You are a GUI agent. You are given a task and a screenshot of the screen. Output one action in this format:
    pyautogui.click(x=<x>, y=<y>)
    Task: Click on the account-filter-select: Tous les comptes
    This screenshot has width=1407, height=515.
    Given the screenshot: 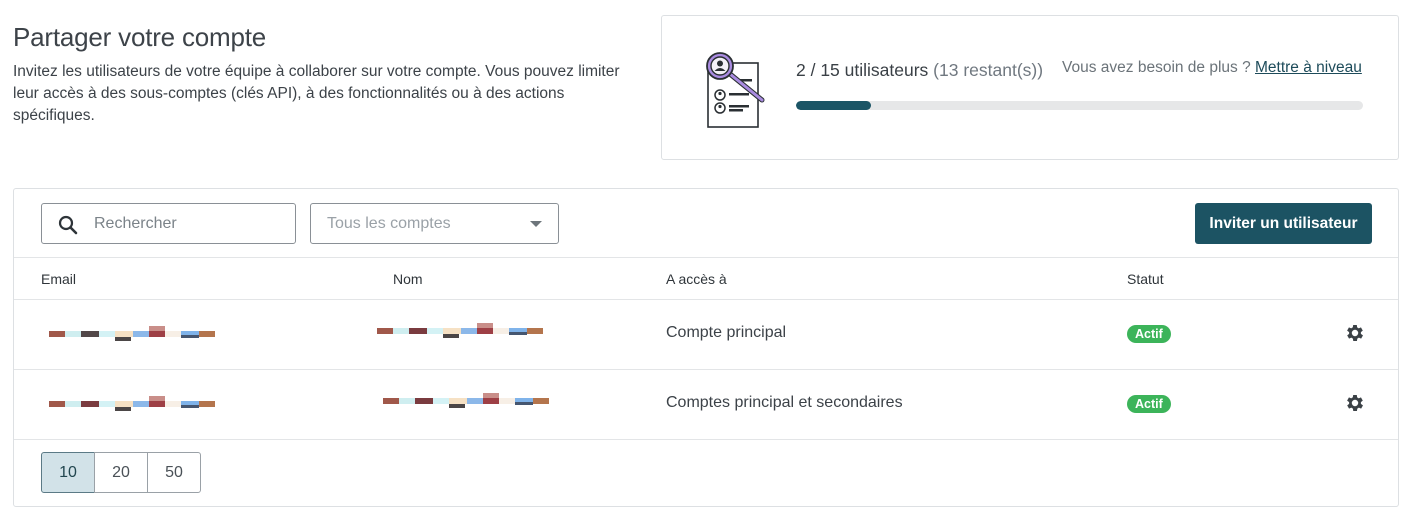 What is the action you would take?
    pyautogui.click(x=434, y=223)
    